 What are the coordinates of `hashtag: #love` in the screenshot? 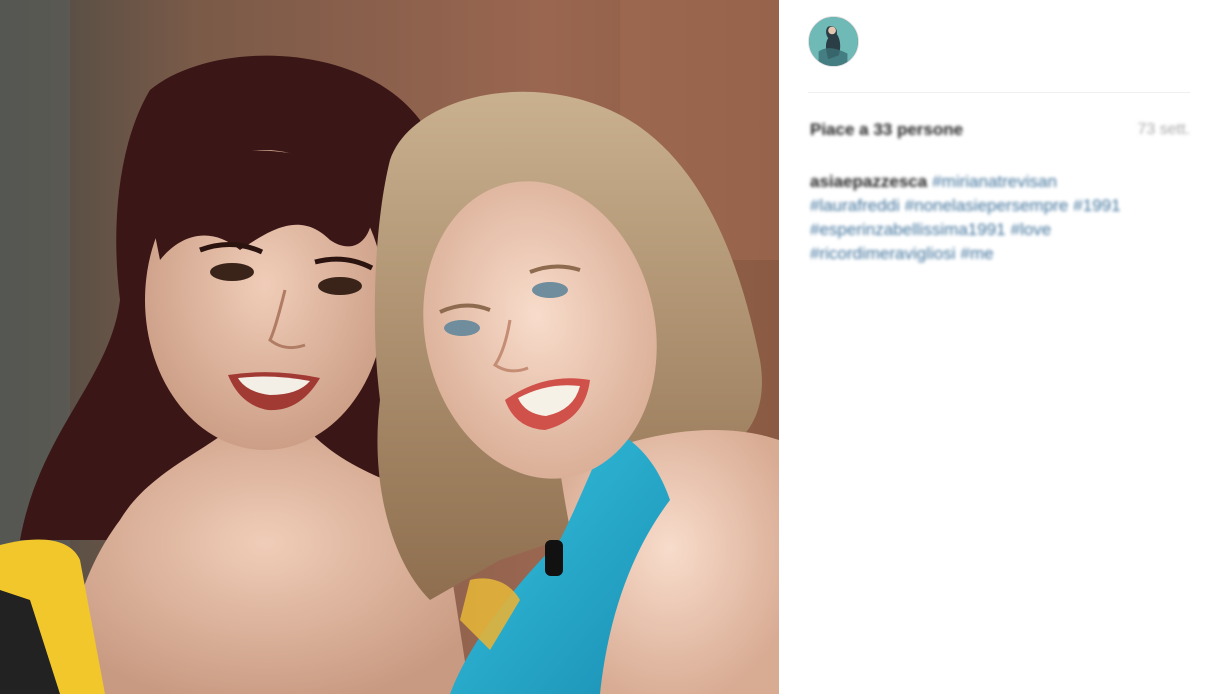 It's located at (1031, 229).